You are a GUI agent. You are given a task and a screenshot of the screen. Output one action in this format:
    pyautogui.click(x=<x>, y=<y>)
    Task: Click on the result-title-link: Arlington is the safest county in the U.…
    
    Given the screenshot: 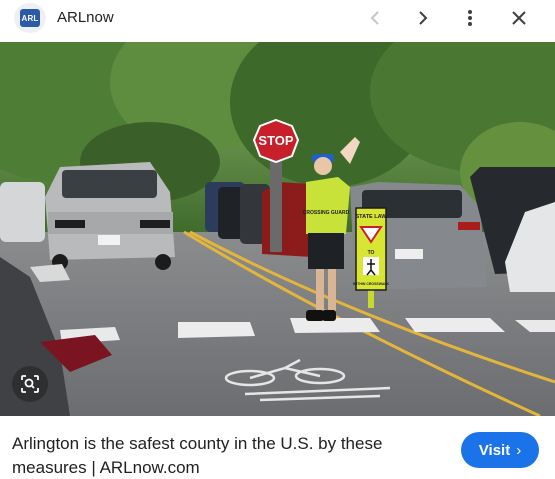 What is the action you would take?
    pyautogui.click(x=222, y=455)
    